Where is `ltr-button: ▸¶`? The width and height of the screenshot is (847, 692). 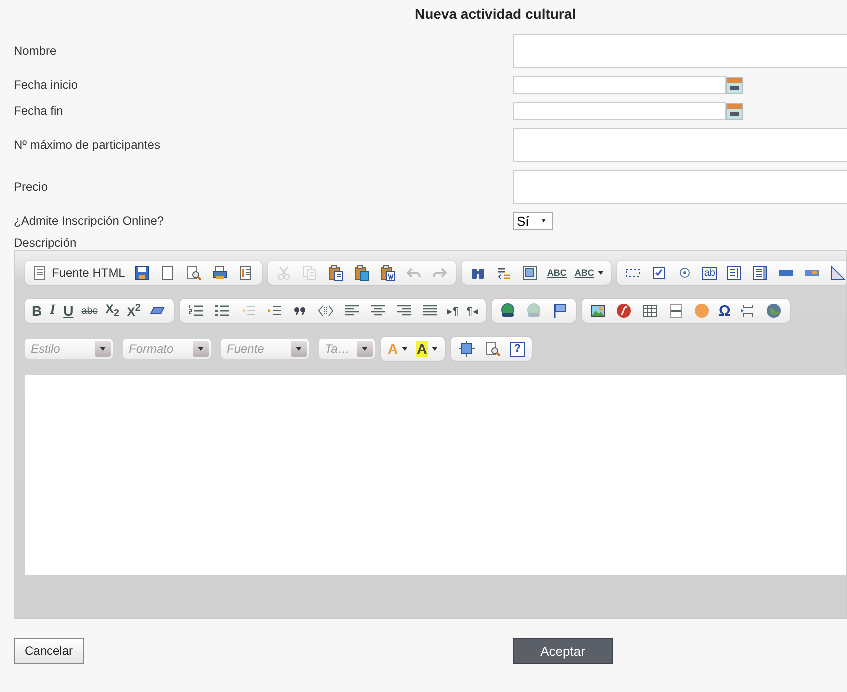 ltr-button: ▸¶ is located at coordinates (453, 311).